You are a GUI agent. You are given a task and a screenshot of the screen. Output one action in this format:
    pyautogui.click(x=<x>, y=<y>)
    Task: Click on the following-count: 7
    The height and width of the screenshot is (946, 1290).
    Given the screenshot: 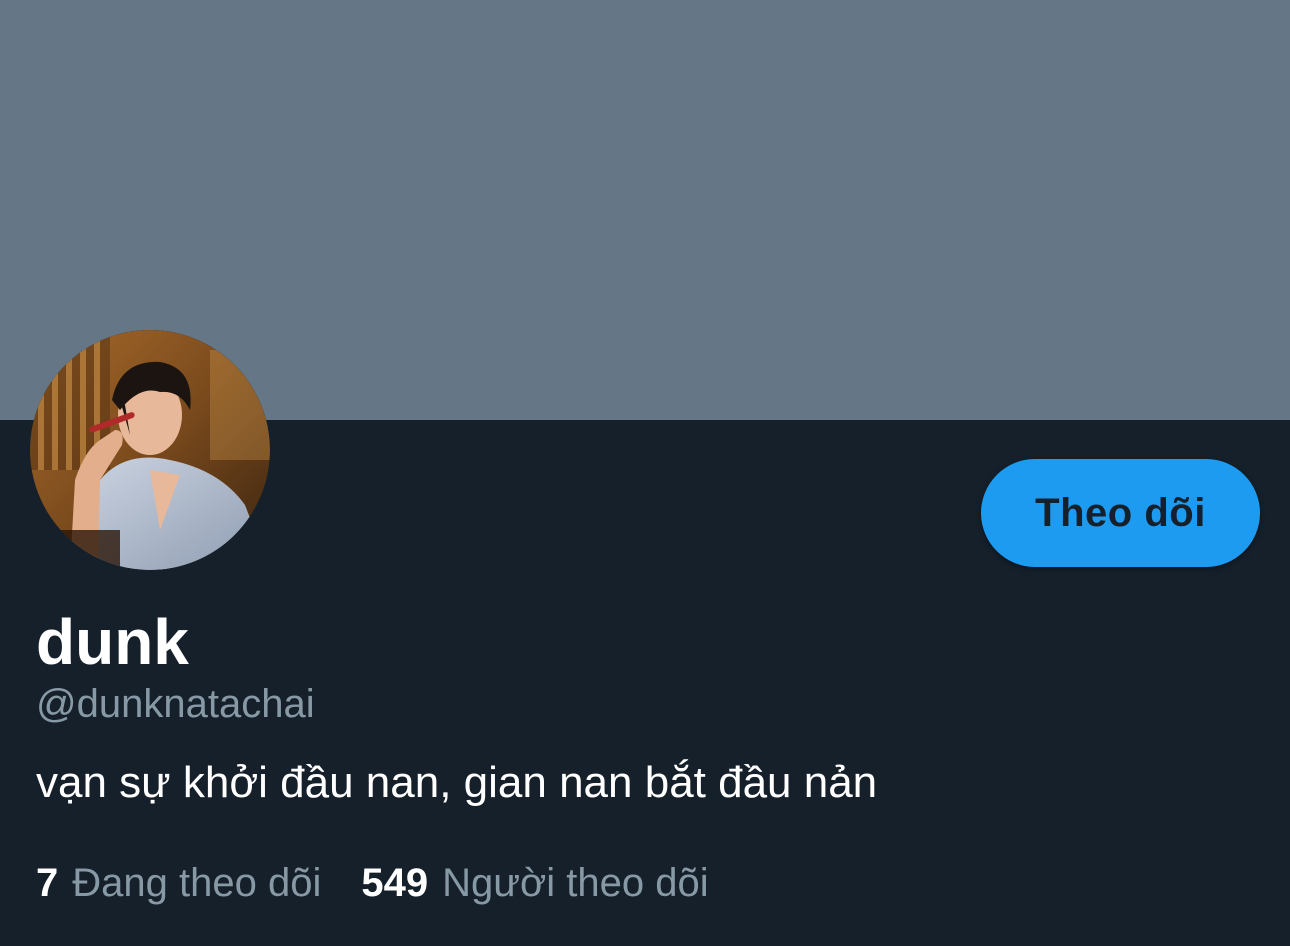 What is the action you would take?
    pyautogui.click(x=47, y=883)
    